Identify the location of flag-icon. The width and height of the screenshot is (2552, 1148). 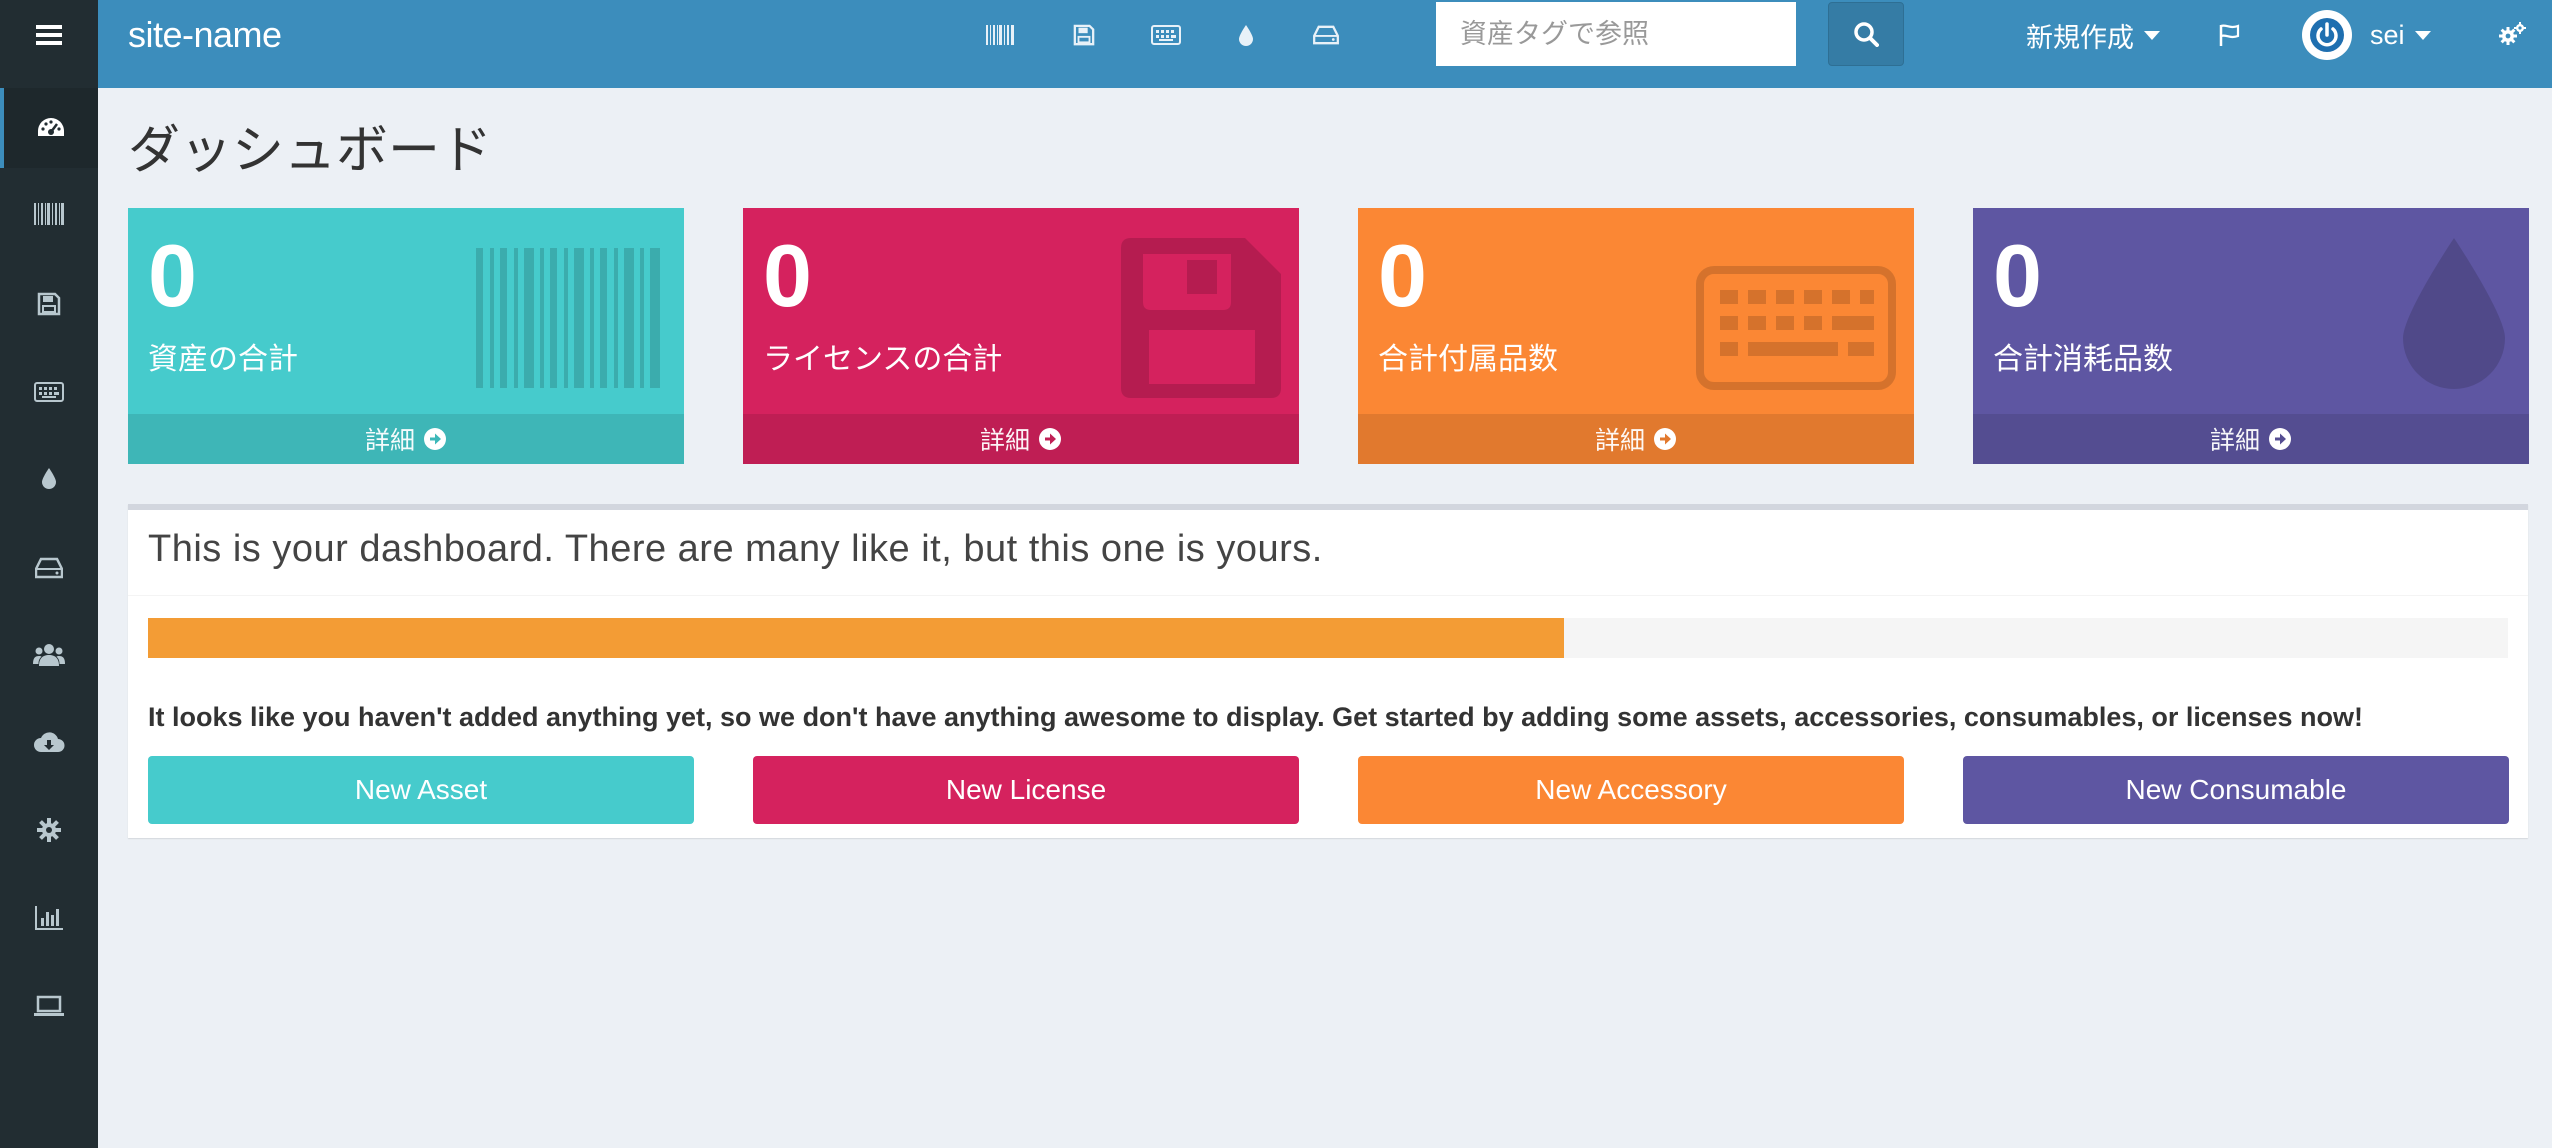
(2229, 35).